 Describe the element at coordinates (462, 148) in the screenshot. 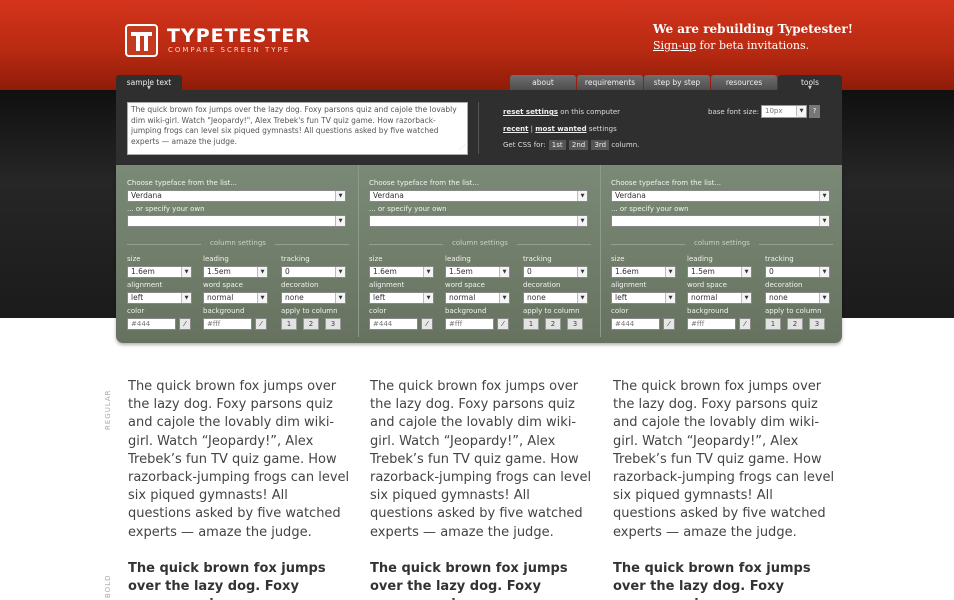

I see `resize-grip-icon: ⋰` at that location.